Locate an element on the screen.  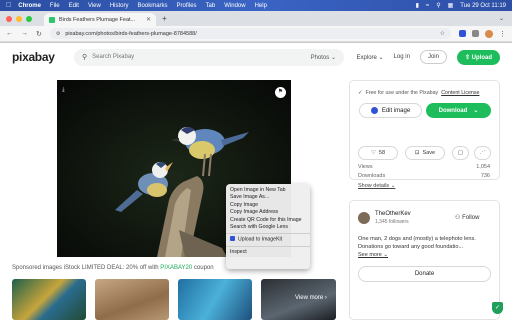
author-name: TheOtherKev is located at coordinates (393, 214).